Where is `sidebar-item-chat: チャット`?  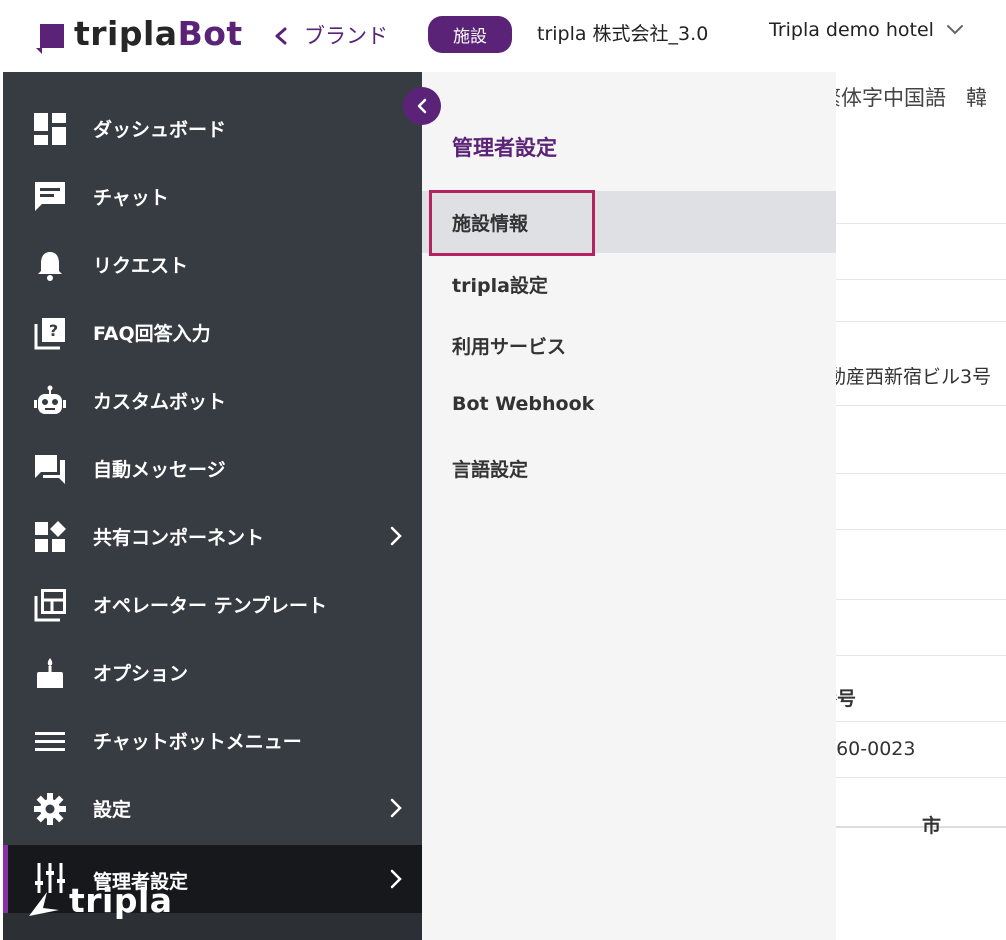
sidebar-item-chat: チャット is located at coordinates (212, 196).